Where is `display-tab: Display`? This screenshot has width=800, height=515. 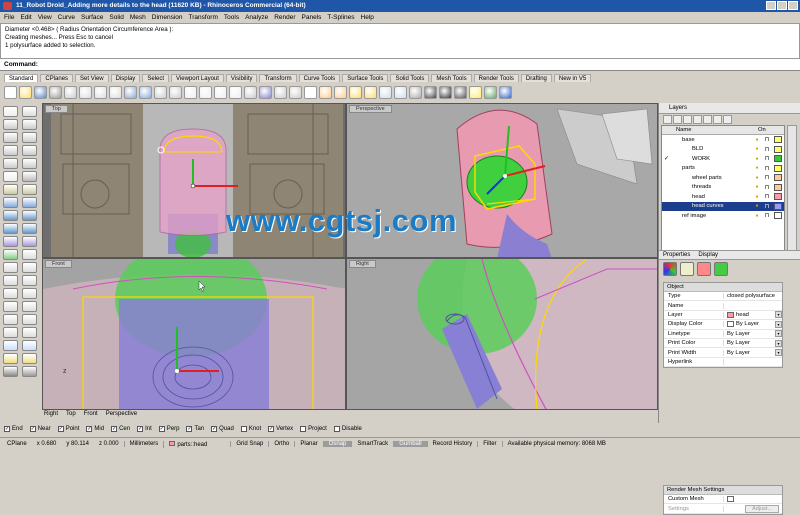
display-tab: Display is located at coordinates (708, 255).